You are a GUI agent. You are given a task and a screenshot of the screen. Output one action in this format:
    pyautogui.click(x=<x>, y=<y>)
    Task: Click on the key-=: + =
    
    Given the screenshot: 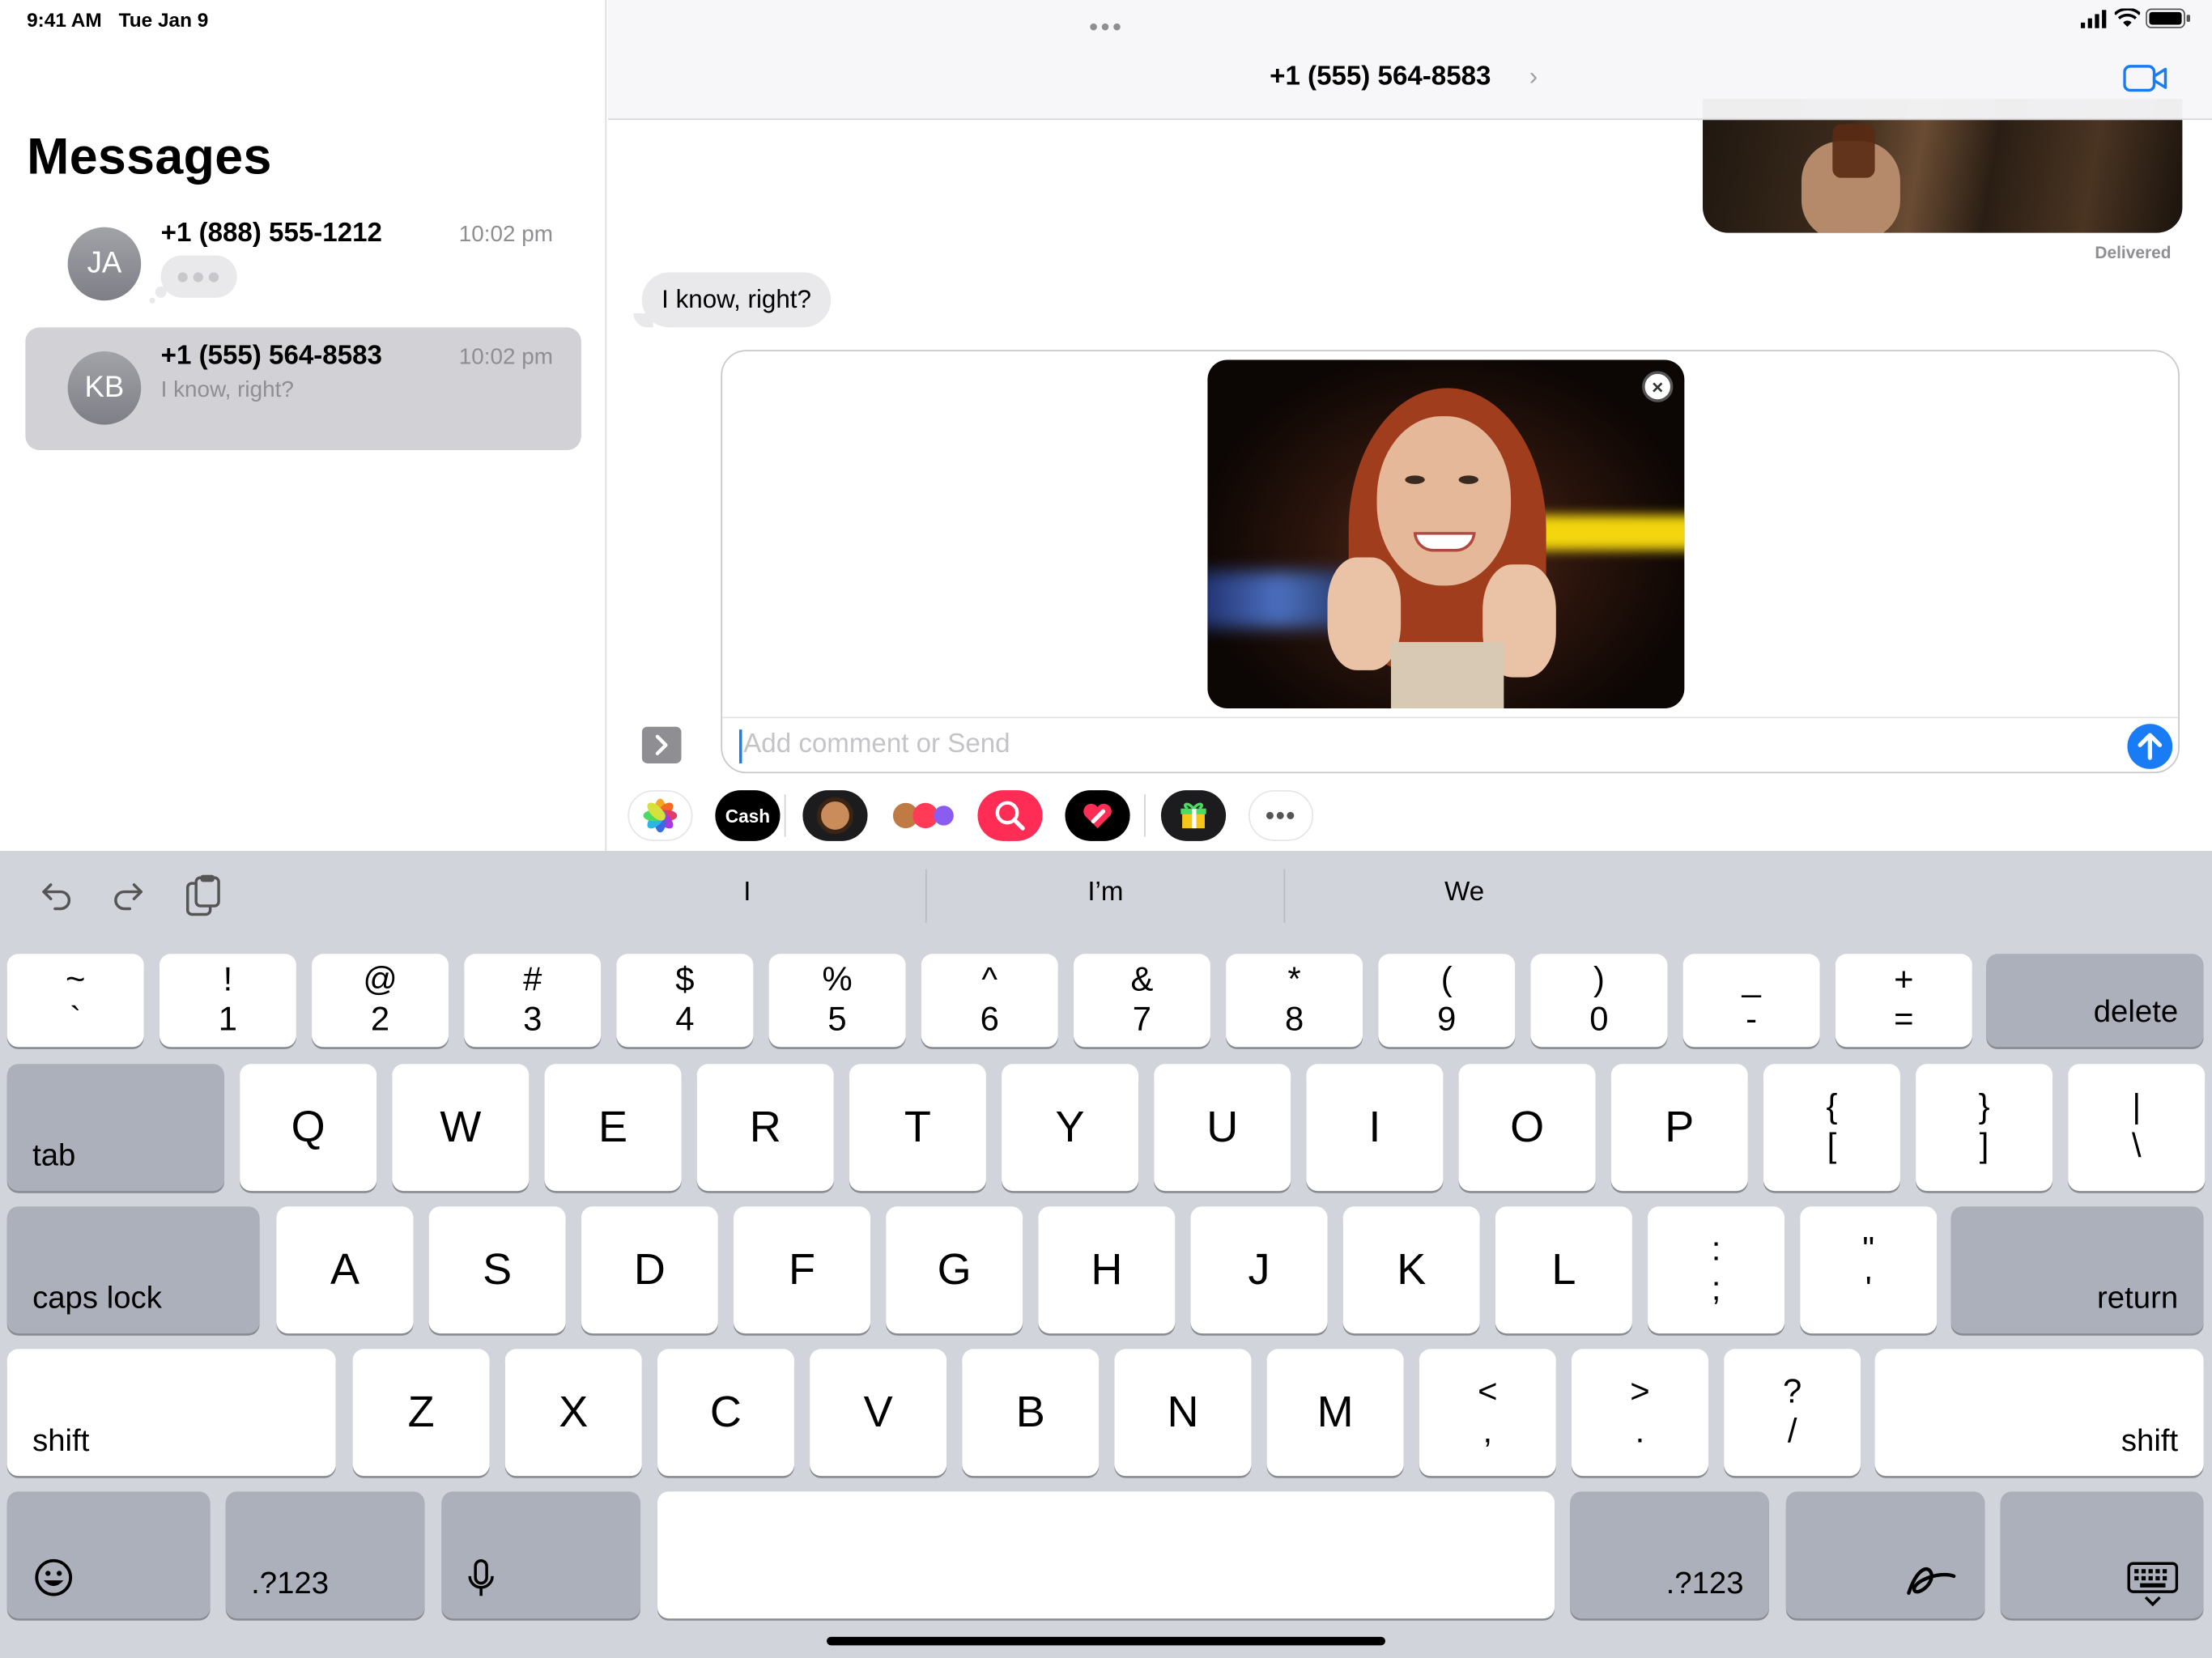 What is the action you would take?
    pyautogui.click(x=1904, y=1001)
    